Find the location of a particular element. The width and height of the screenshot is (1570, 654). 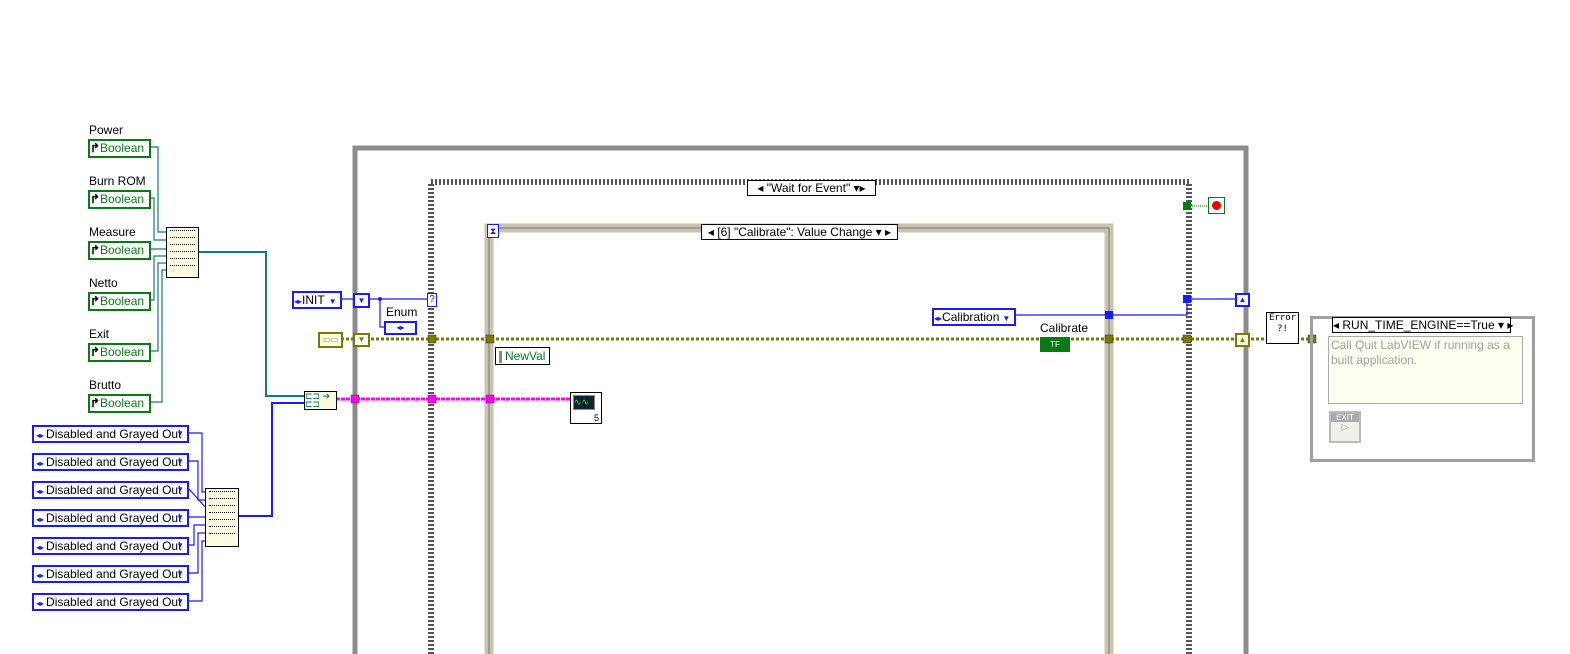

boolean-label: Netto is located at coordinates (103, 283).